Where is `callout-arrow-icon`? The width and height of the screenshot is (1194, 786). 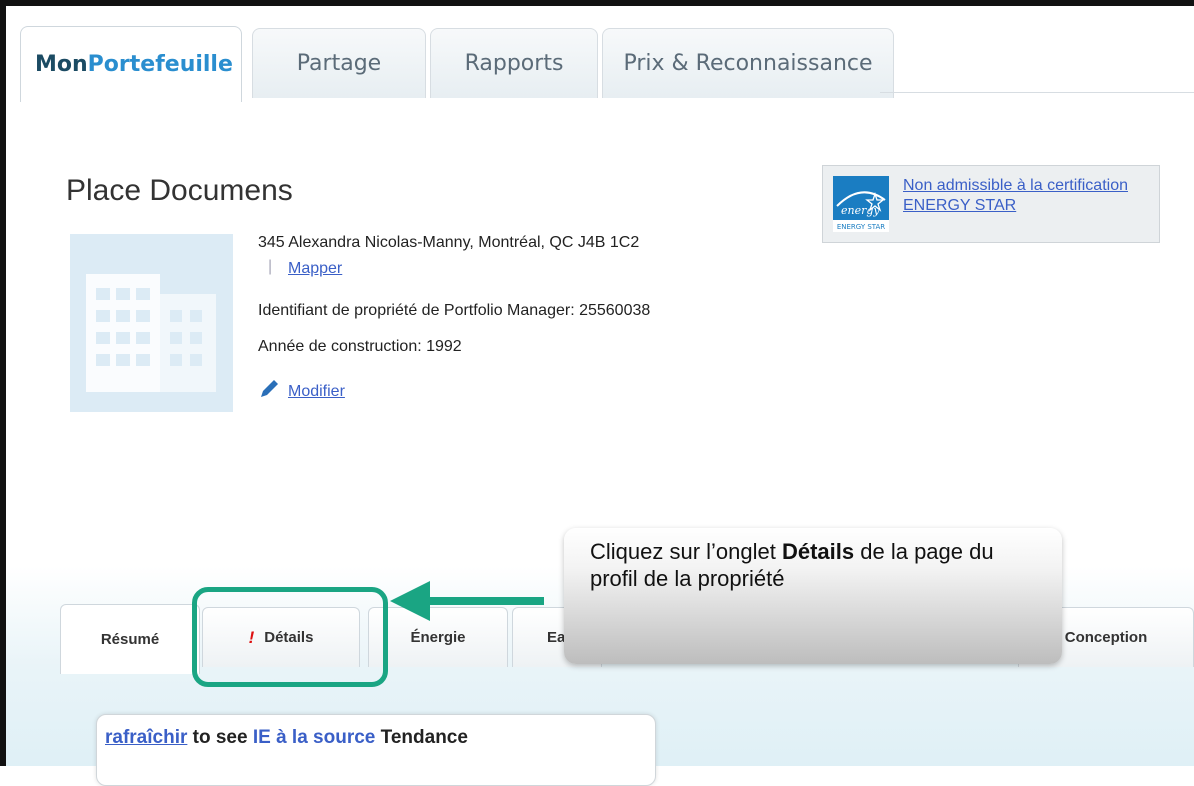 callout-arrow-icon is located at coordinates (410, 601).